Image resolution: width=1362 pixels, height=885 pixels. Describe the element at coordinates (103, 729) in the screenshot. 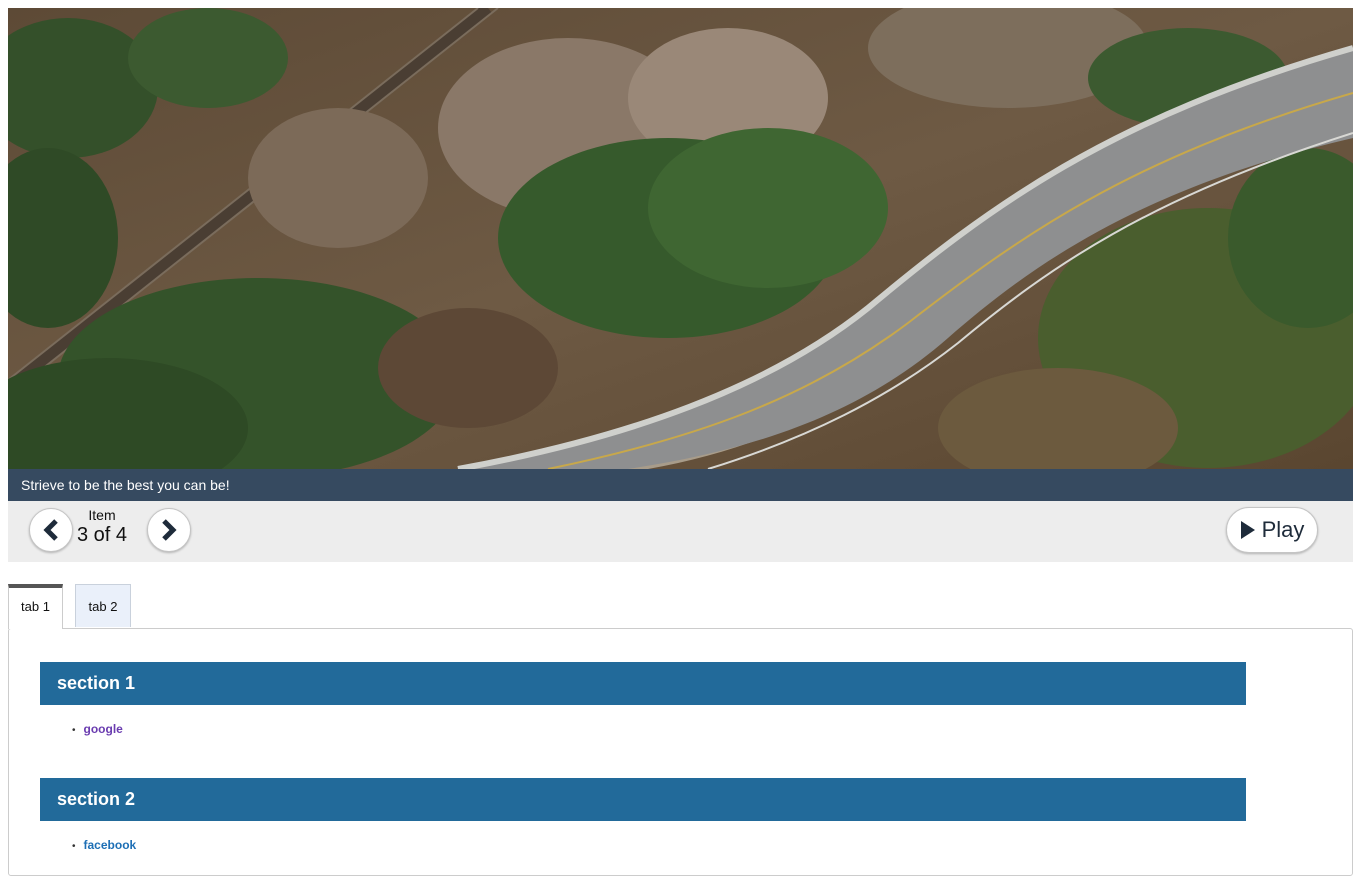

I see `google-link: google` at that location.